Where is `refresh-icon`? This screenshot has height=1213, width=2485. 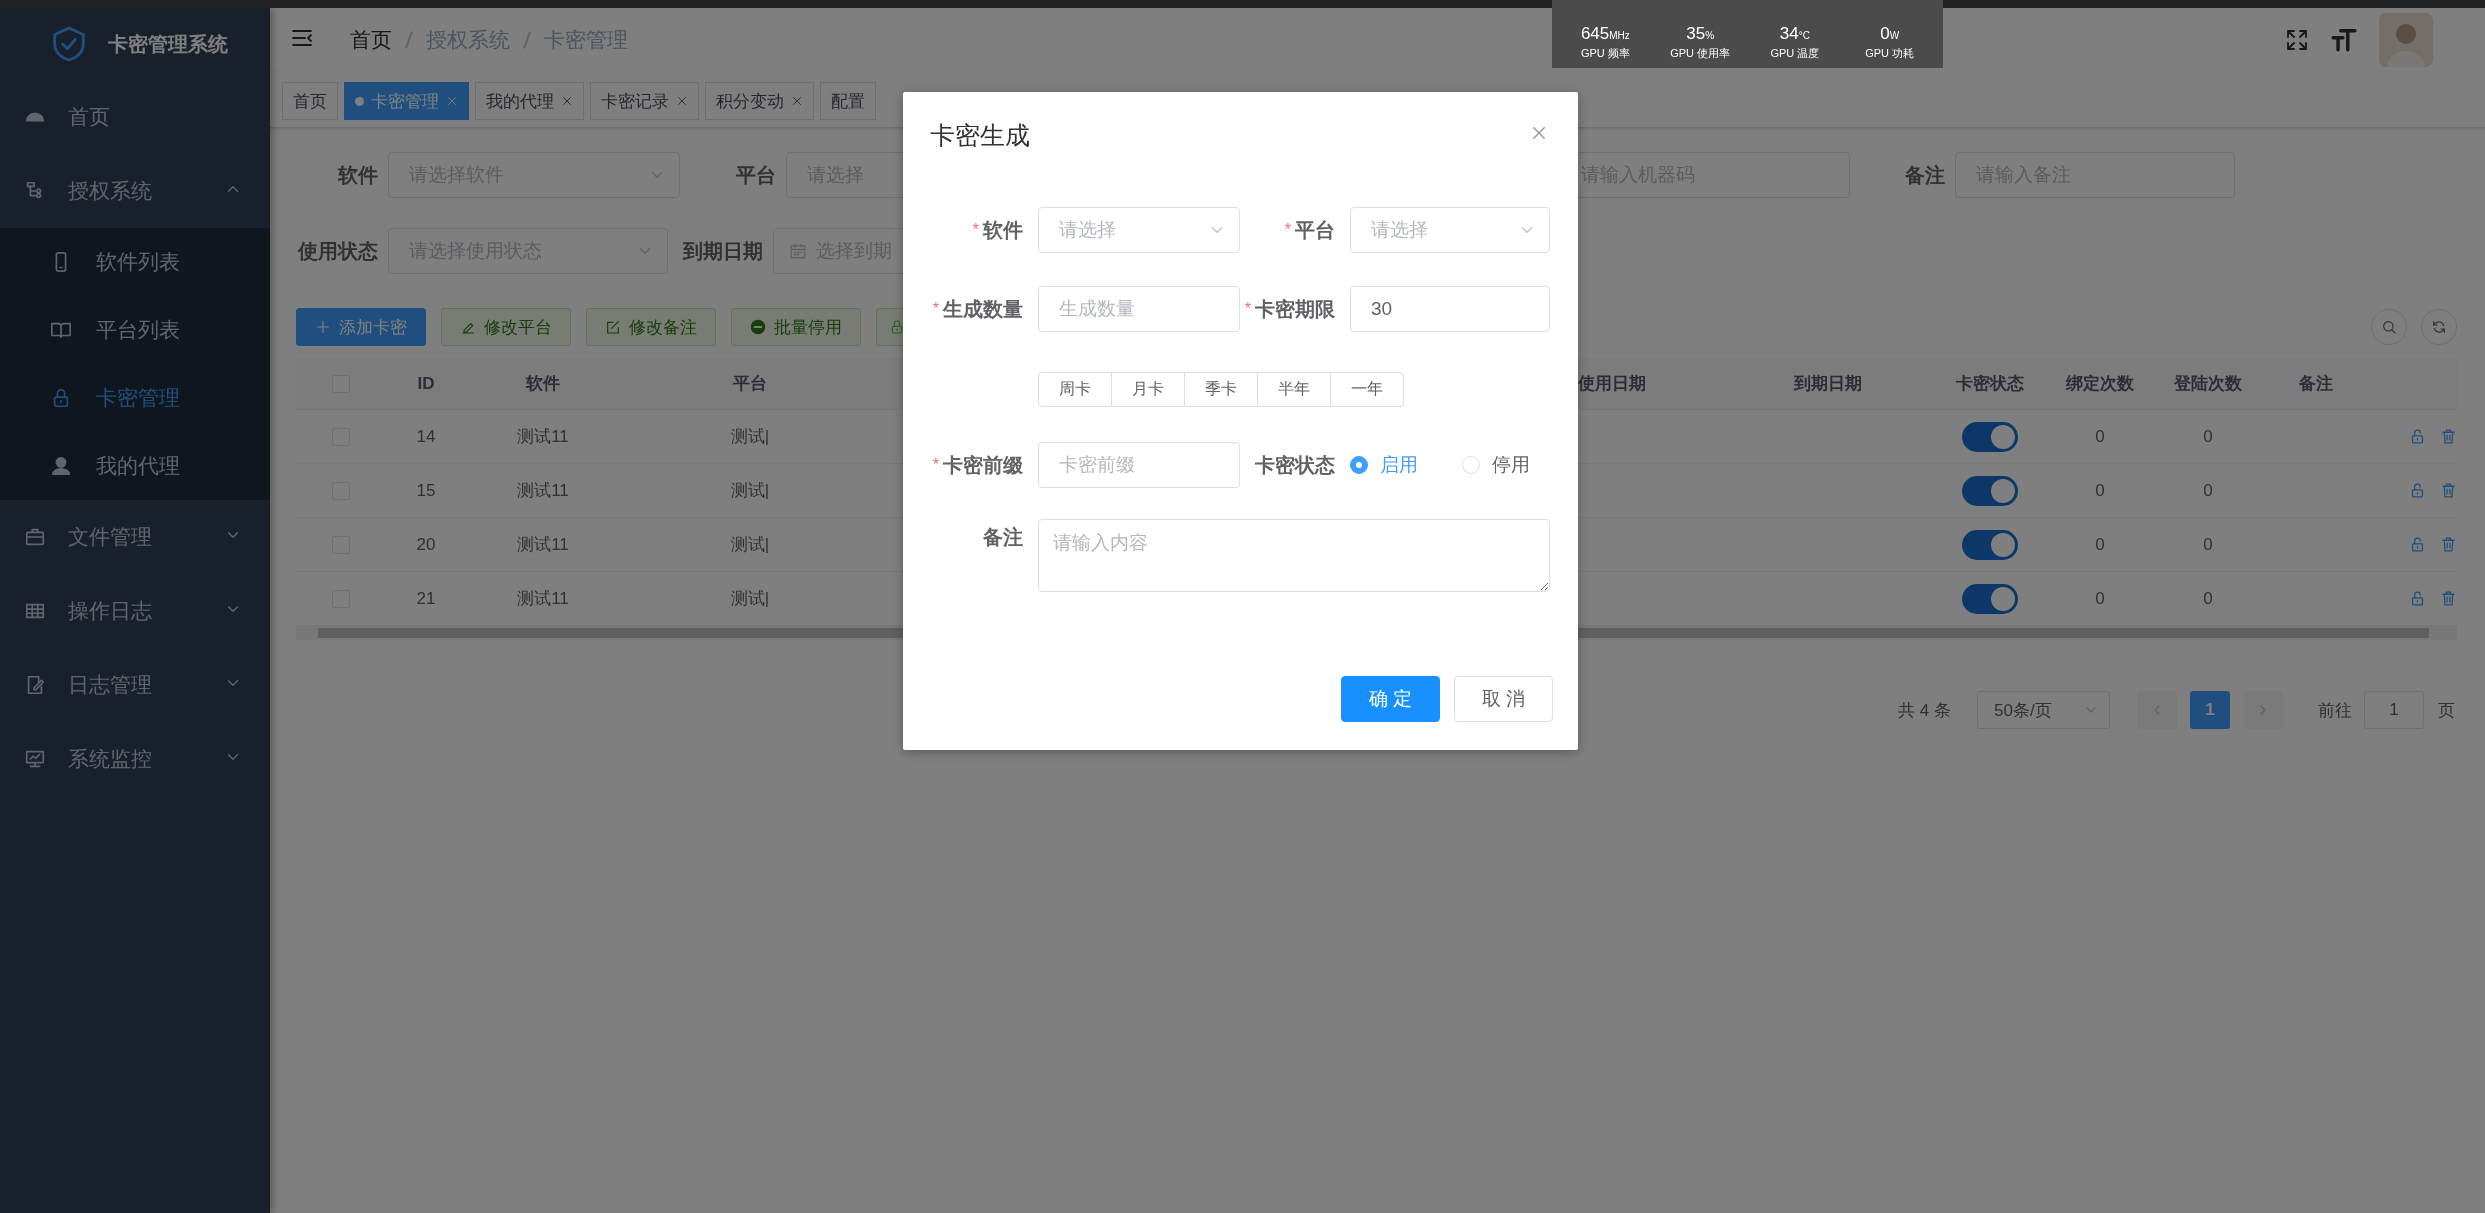
refresh-icon is located at coordinates (2439, 327).